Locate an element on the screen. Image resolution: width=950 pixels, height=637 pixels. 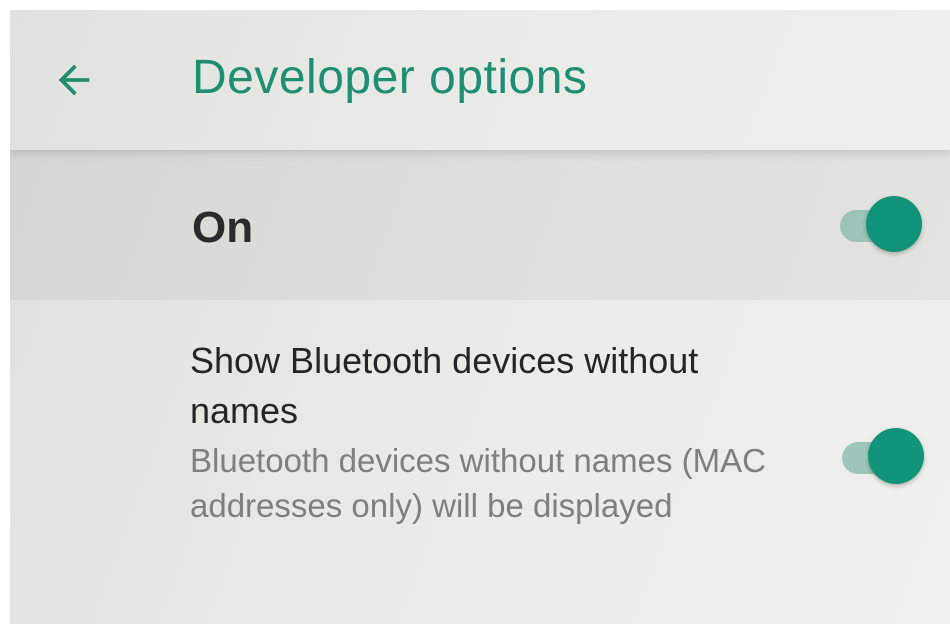
master-toggle-switch is located at coordinates (880, 226).